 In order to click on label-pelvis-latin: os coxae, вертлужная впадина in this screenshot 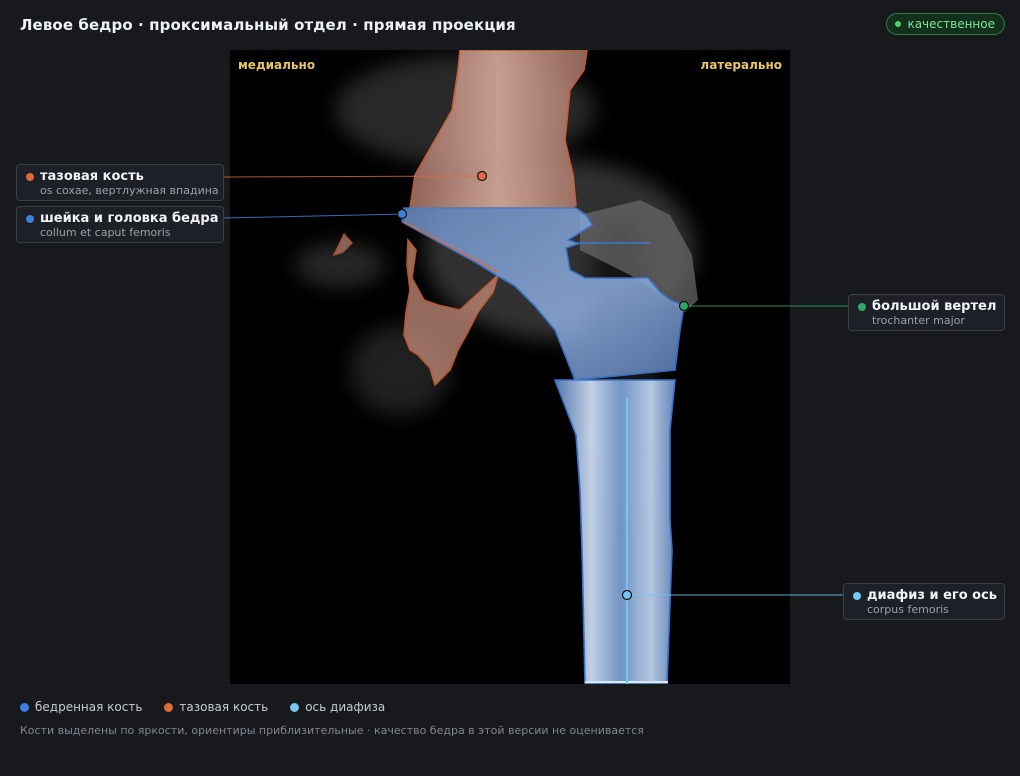, I will do `click(129, 190)`.